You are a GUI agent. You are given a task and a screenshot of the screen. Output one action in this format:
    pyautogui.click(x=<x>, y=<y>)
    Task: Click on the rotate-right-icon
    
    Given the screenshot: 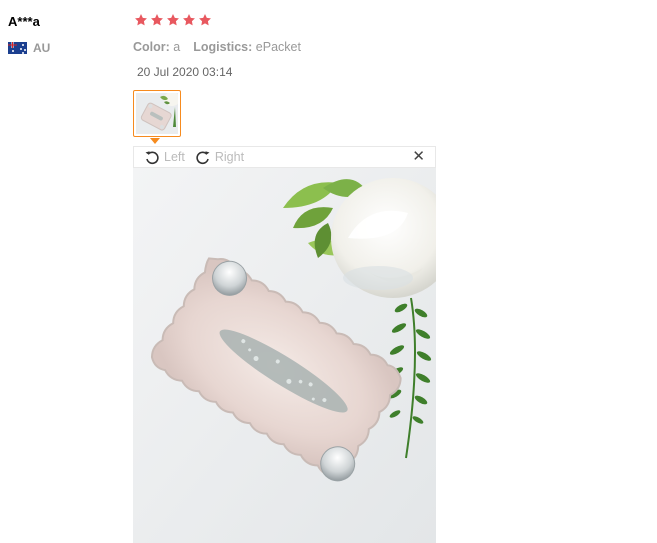 What is the action you would take?
    pyautogui.click(x=203, y=158)
    